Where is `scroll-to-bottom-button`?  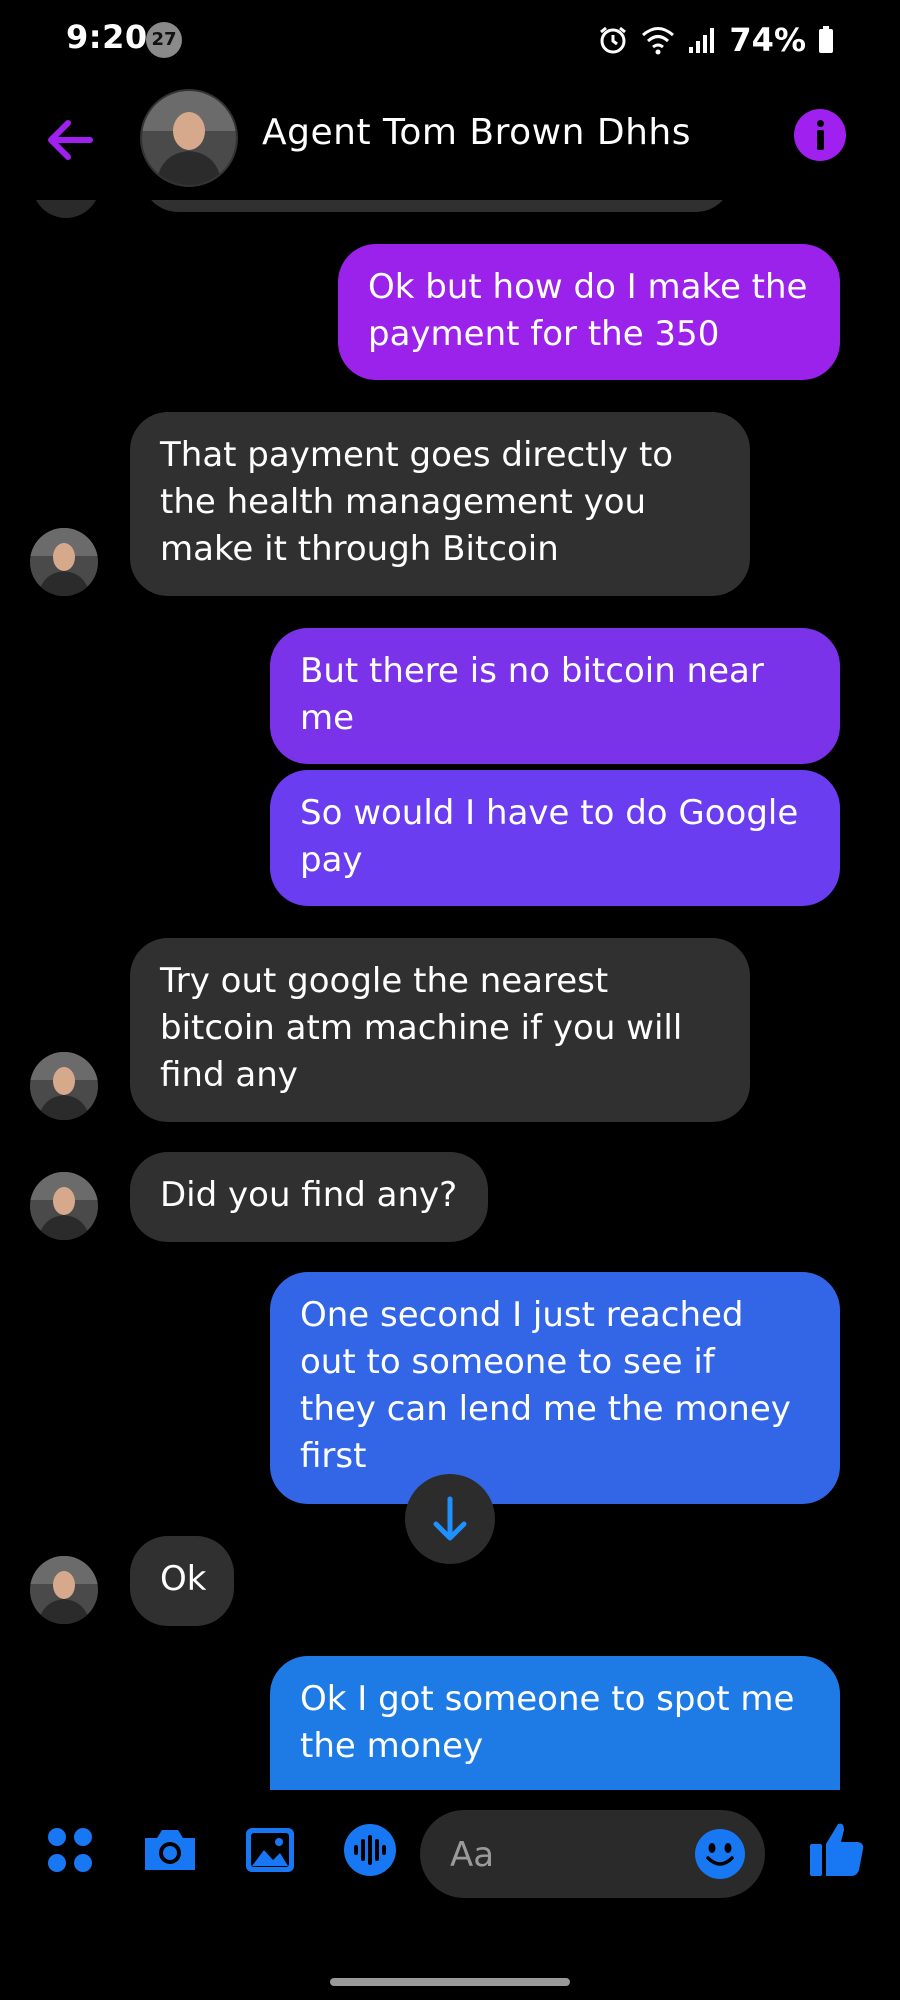
scroll-to-bottom-button is located at coordinates (450, 1519).